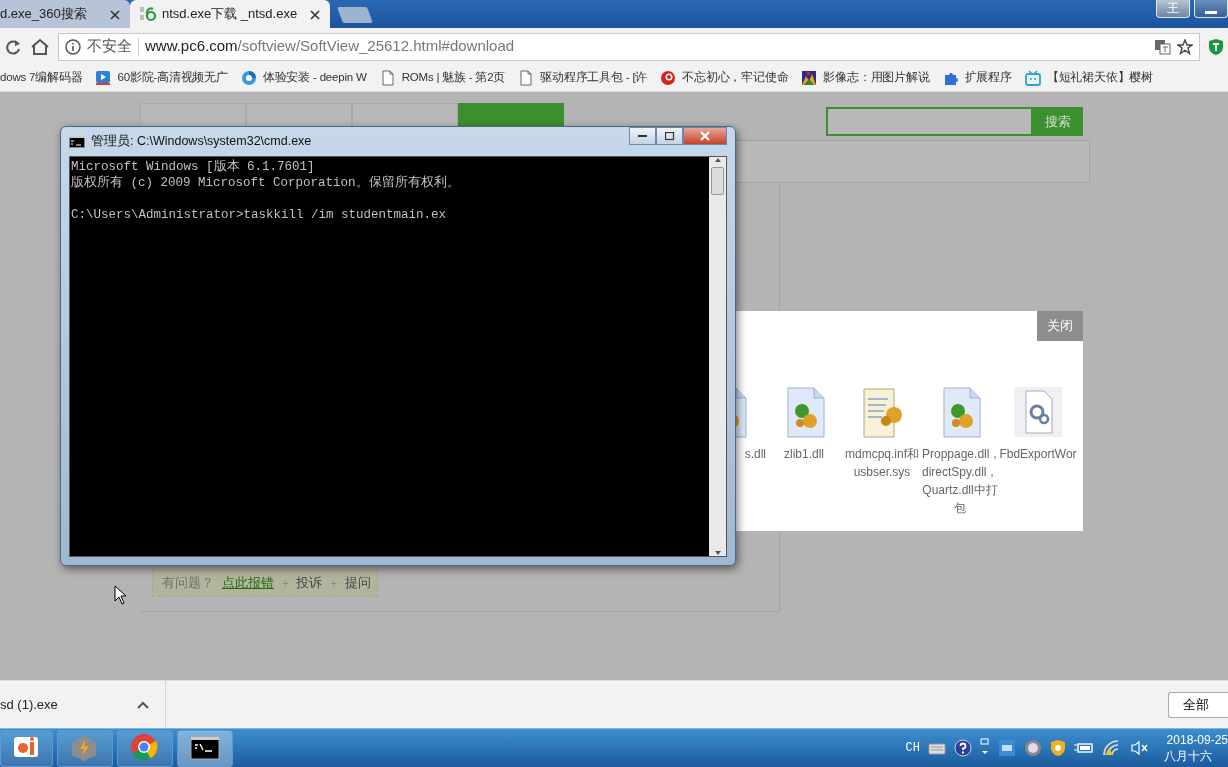 The width and height of the screenshot is (1228, 767). I want to click on browser-tab: d.exe_360搜索, so click(65, 14).